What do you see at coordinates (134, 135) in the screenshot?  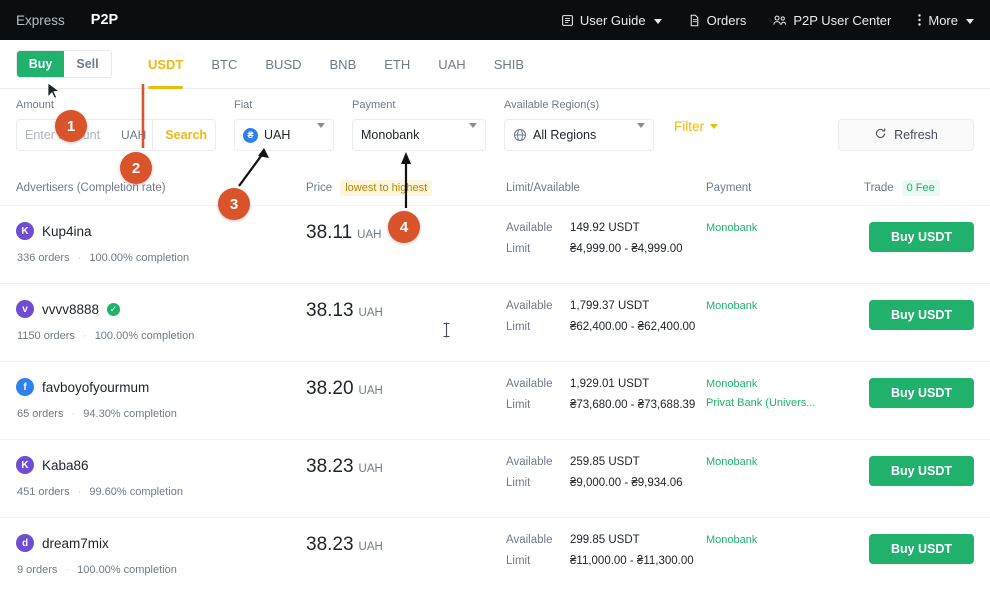 I see `amount-currency-label: UAH` at bounding box center [134, 135].